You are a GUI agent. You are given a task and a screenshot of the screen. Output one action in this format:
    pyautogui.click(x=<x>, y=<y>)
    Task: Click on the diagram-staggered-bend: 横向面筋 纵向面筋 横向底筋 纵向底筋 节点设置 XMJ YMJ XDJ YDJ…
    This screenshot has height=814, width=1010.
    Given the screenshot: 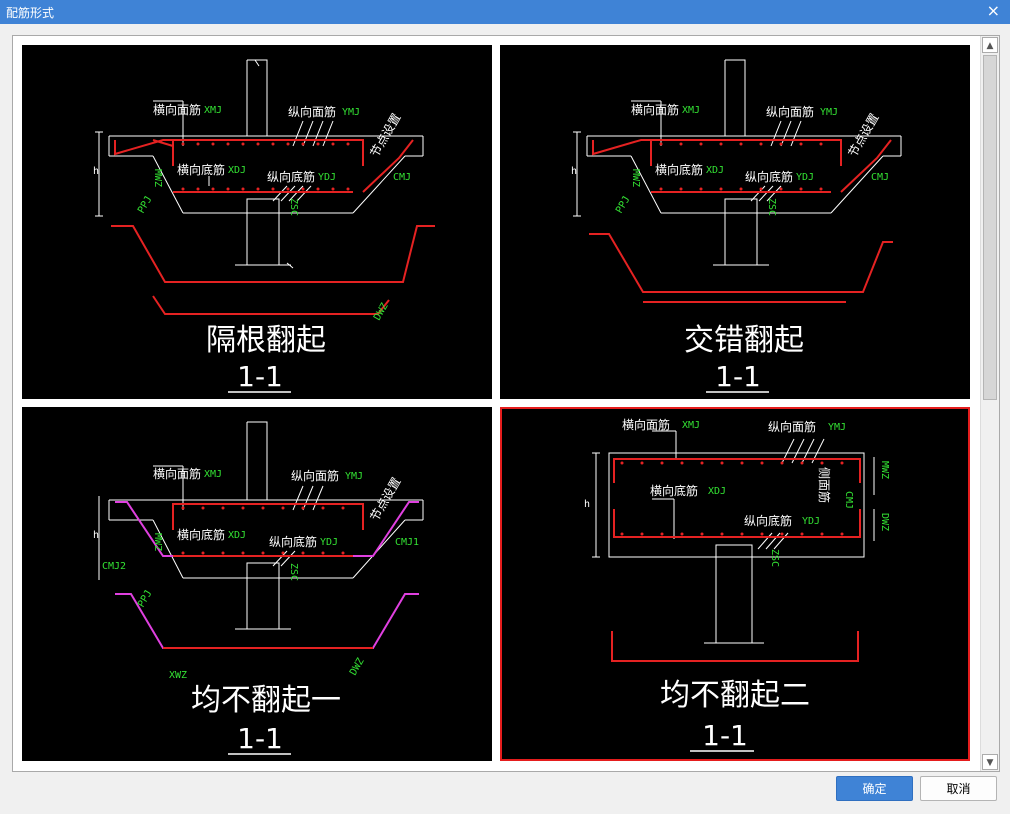 What is the action you would take?
    pyautogui.click(x=736, y=226)
    